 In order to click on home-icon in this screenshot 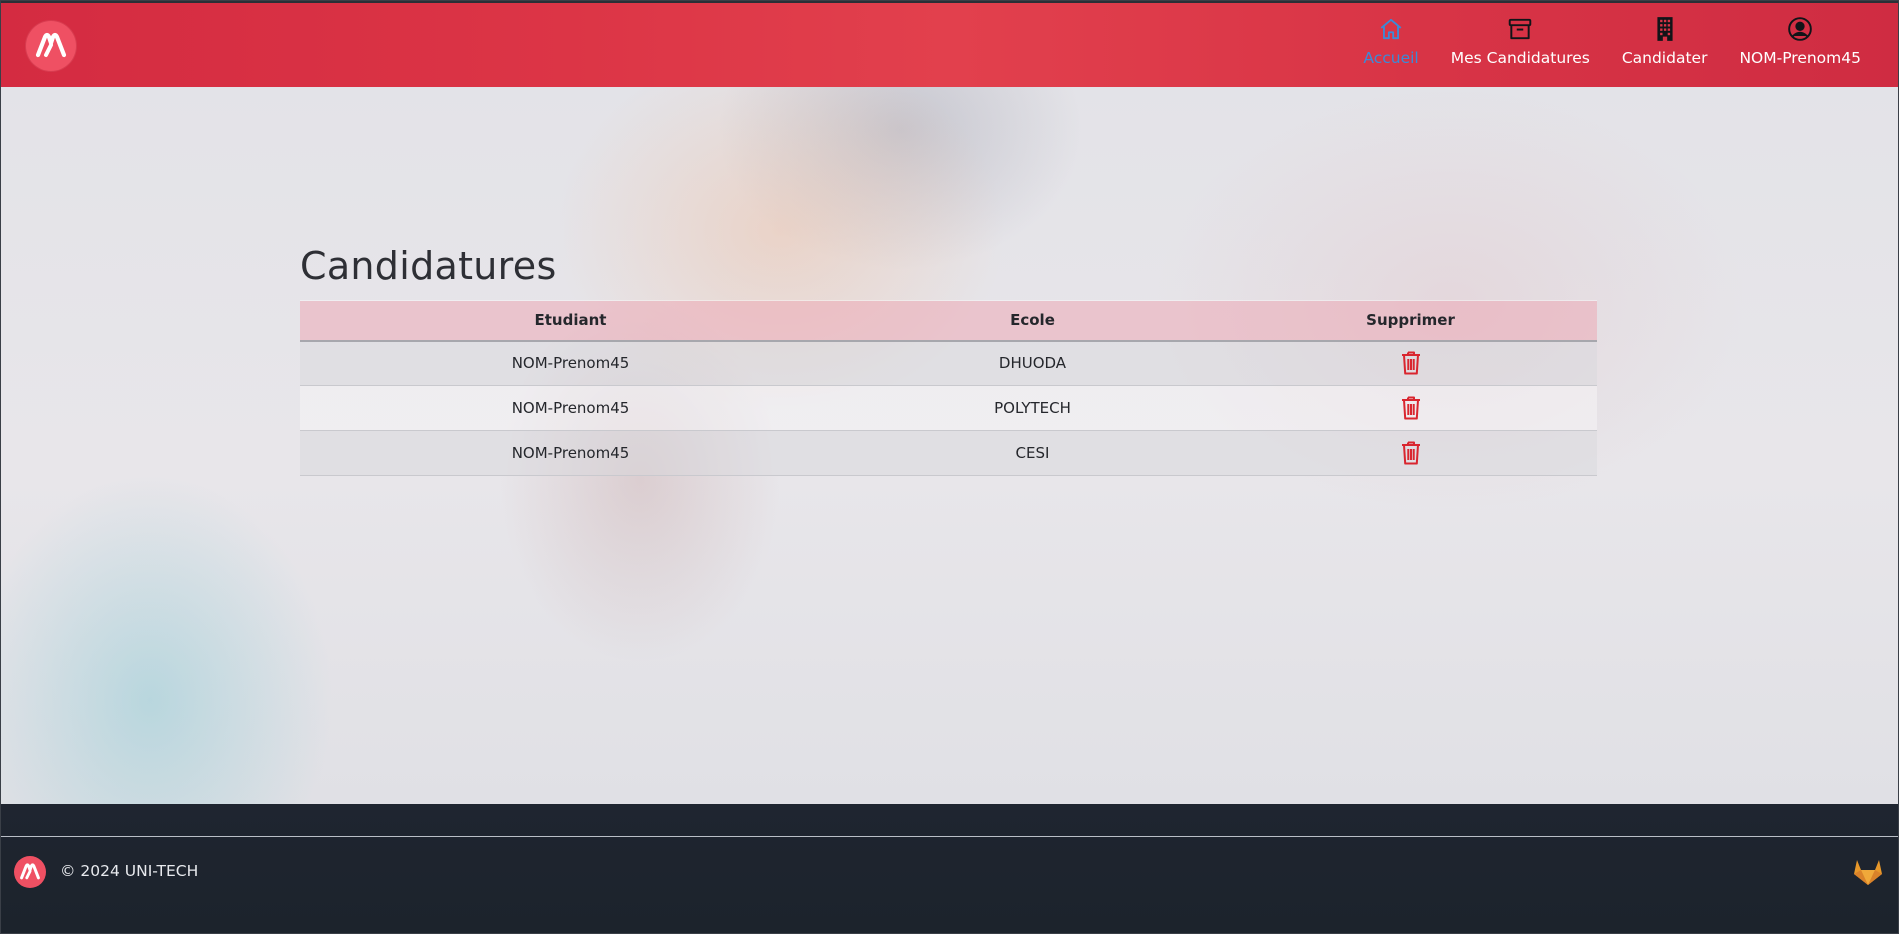, I will do `click(1391, 29)`.